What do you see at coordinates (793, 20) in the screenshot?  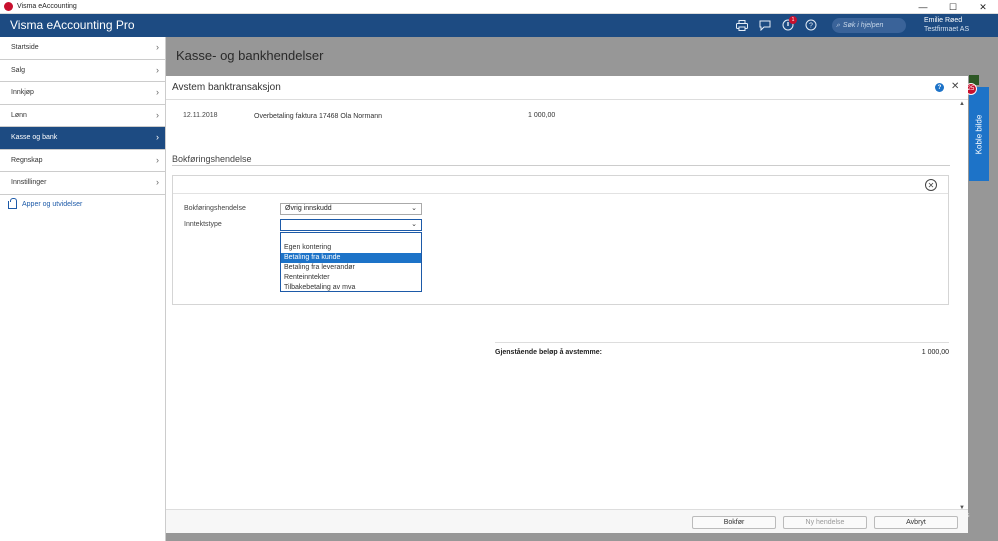 I see `notification-badge: 1` at bounding box center [793, 20].